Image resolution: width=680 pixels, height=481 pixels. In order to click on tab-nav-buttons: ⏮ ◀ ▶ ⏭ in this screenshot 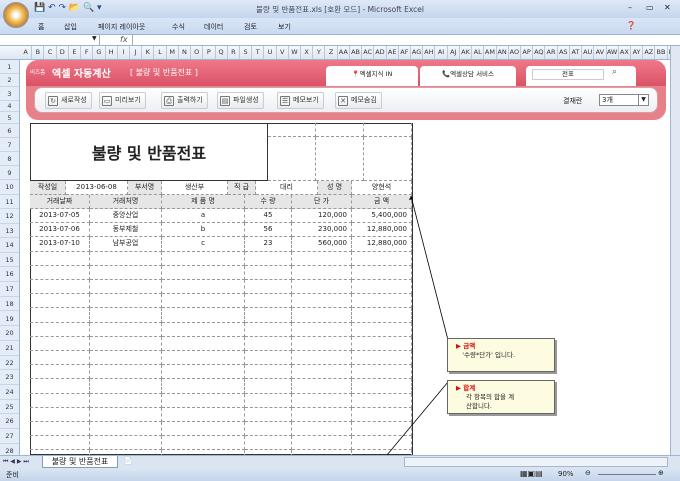, I will do `click(16, 462)`.